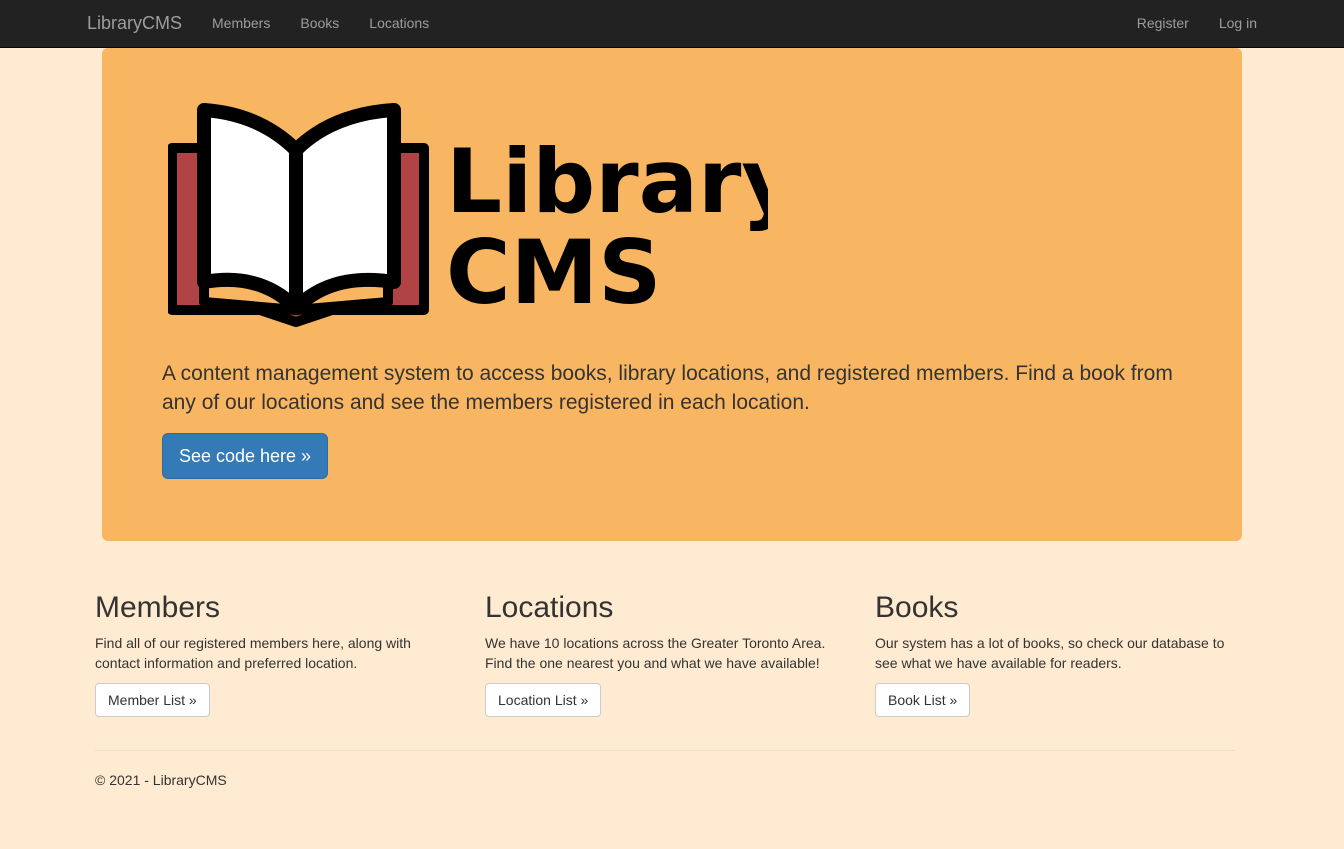 This screenshot has width=1344, height=849. I want to click on nav-links: Members Books Locations, so click(320, 23).